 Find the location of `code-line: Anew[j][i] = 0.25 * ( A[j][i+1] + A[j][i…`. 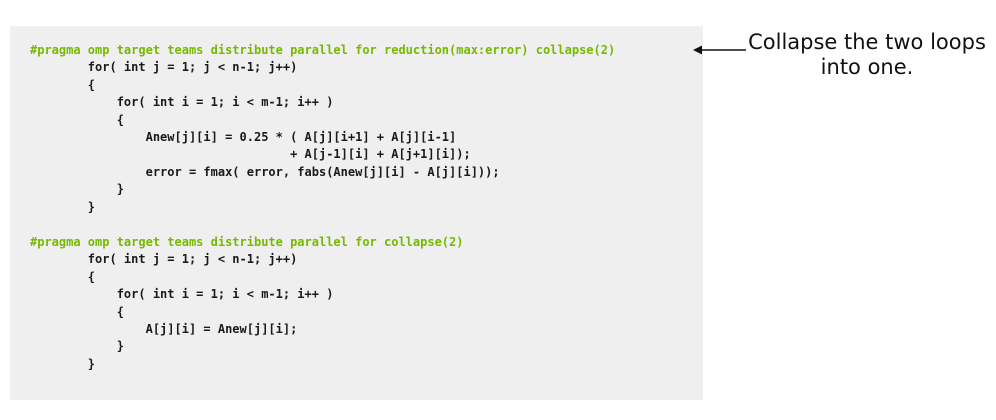

code-line: Anew[j][i] = 0.25 * ( A[j][i+1] + A[j][i… is located at coordinates (243, 136).